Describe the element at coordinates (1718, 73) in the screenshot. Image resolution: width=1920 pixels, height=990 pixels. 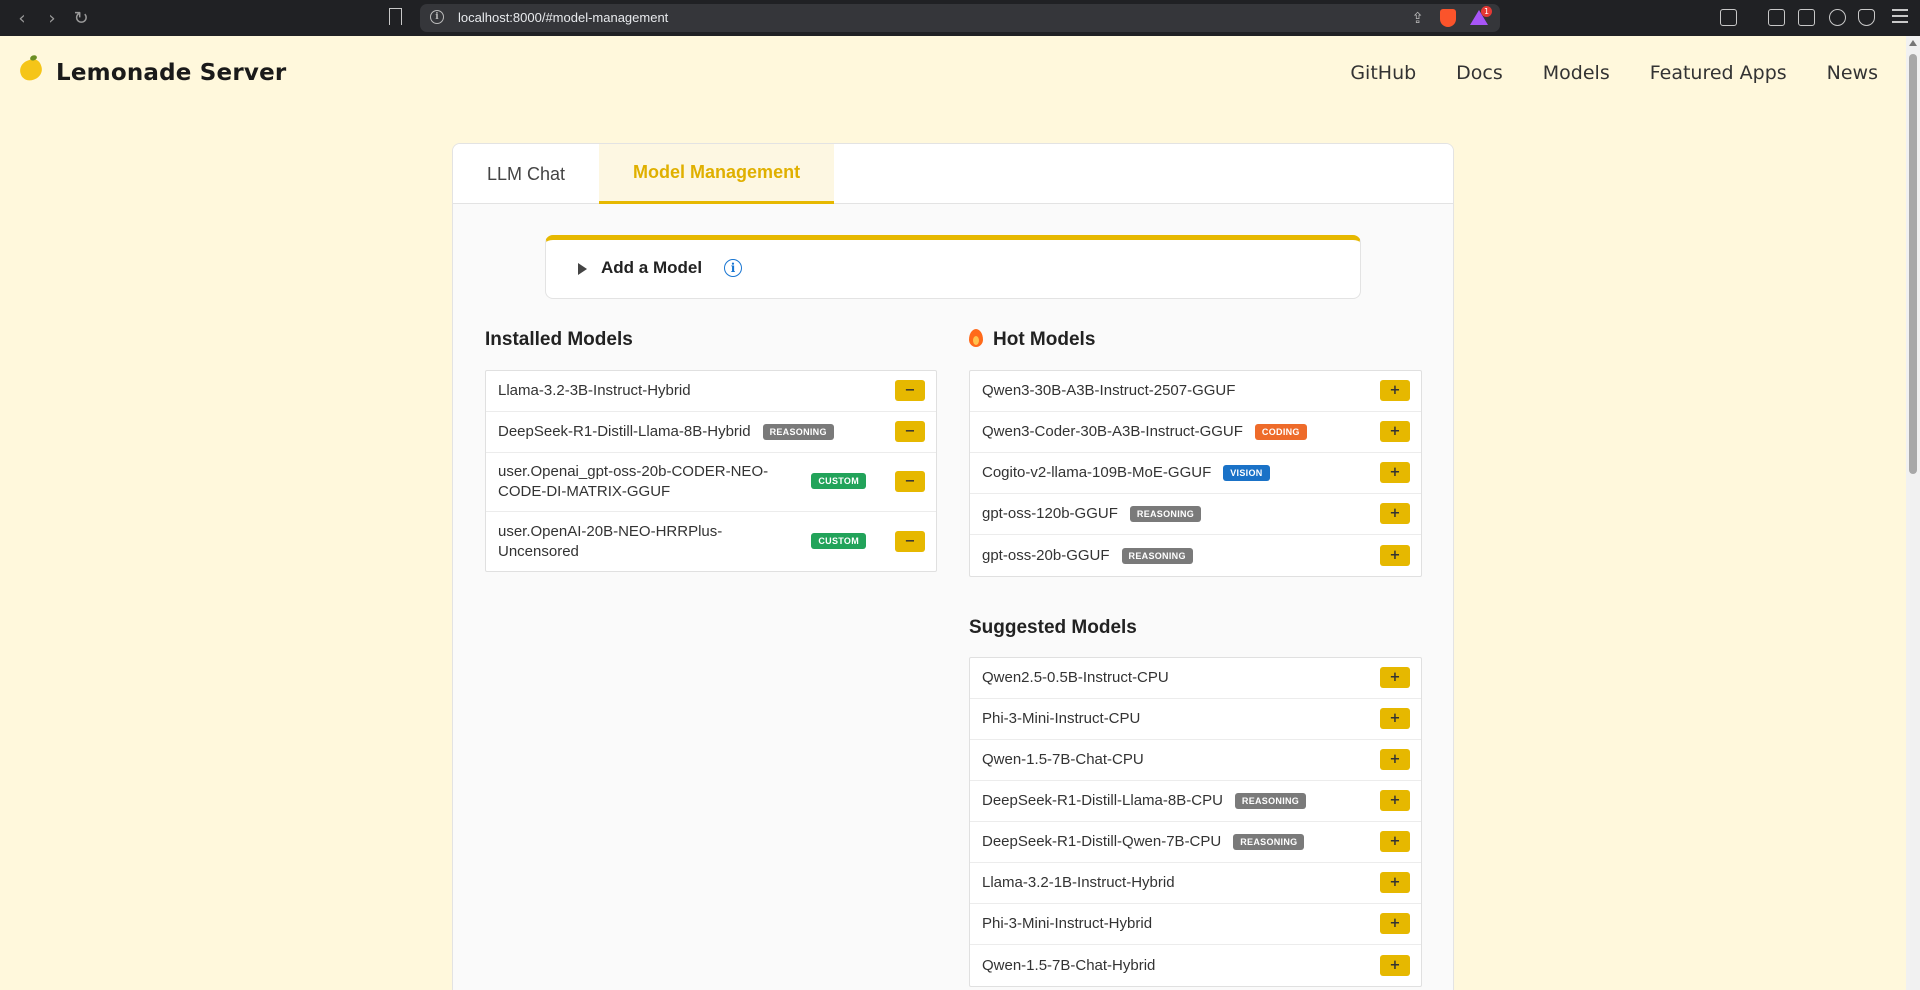
I see `nav-link-featured-apps: Featured Apps` at that location.